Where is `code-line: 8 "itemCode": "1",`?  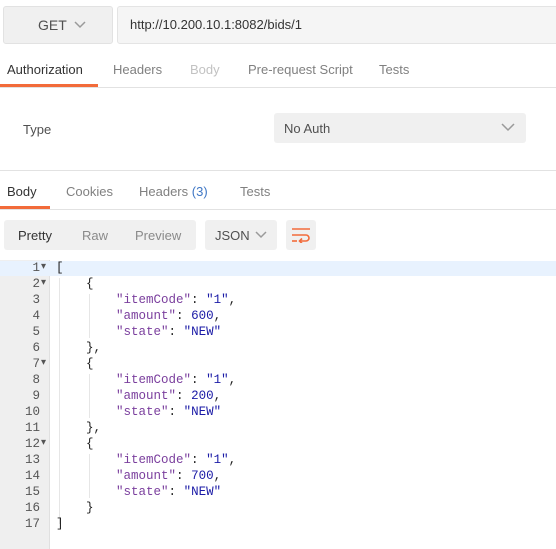 code-line: 8 "itemCode": "1", is located at coordinates (278, 380).